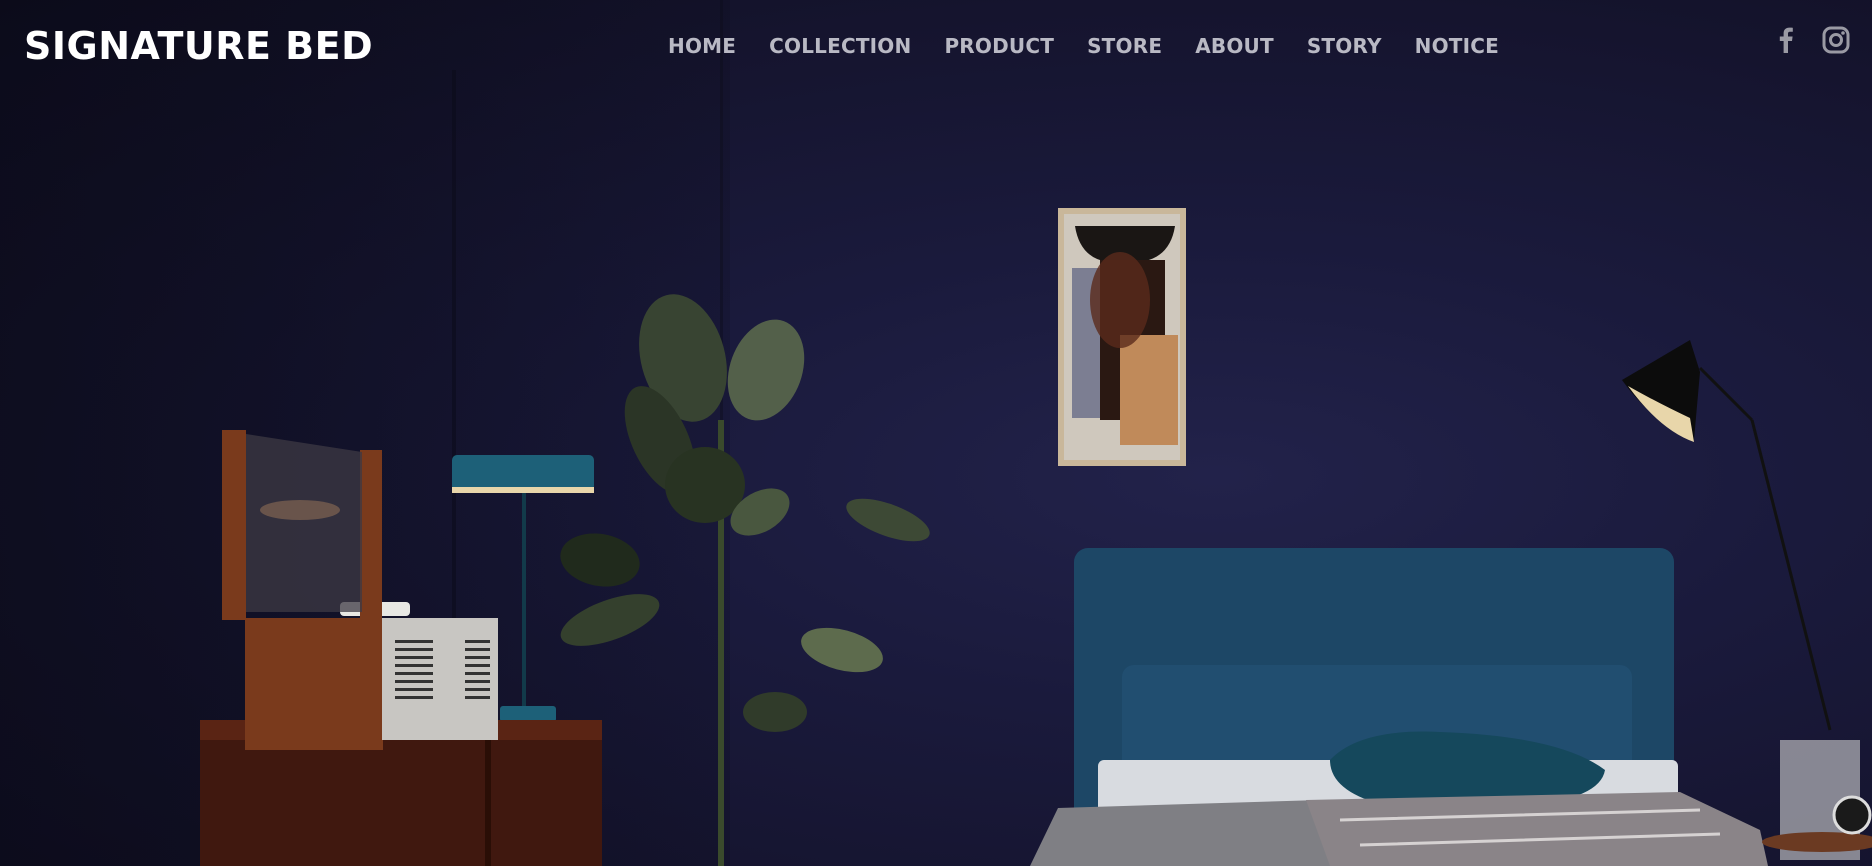 This screenshot has height=866, width=1872. What do you see at coordinates (1817, 800) in the screenshot?
I see `side-table` at bounding box center [1817, 800].